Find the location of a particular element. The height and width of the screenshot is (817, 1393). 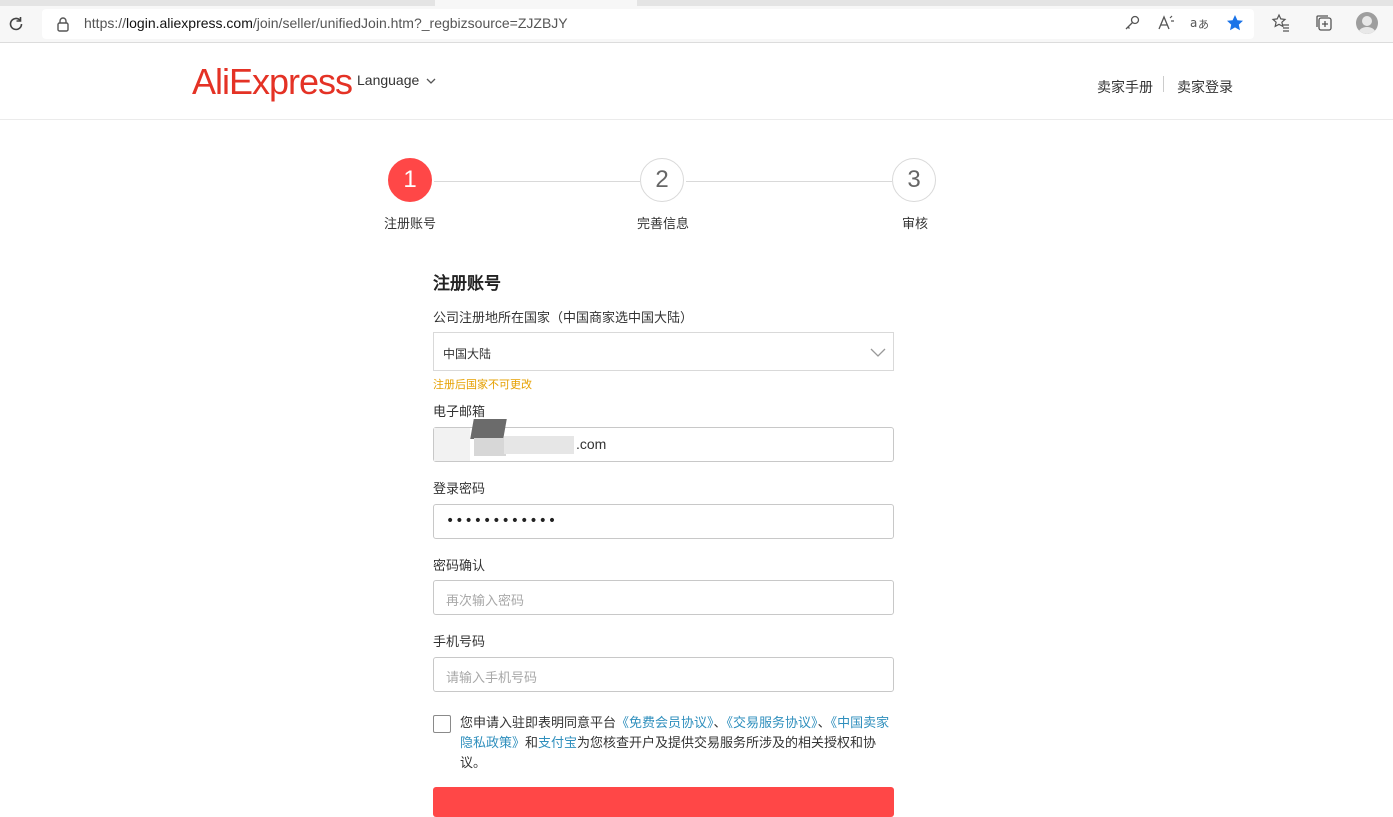

step-1-label: 注册账号 is located at coordinates (409, 224).